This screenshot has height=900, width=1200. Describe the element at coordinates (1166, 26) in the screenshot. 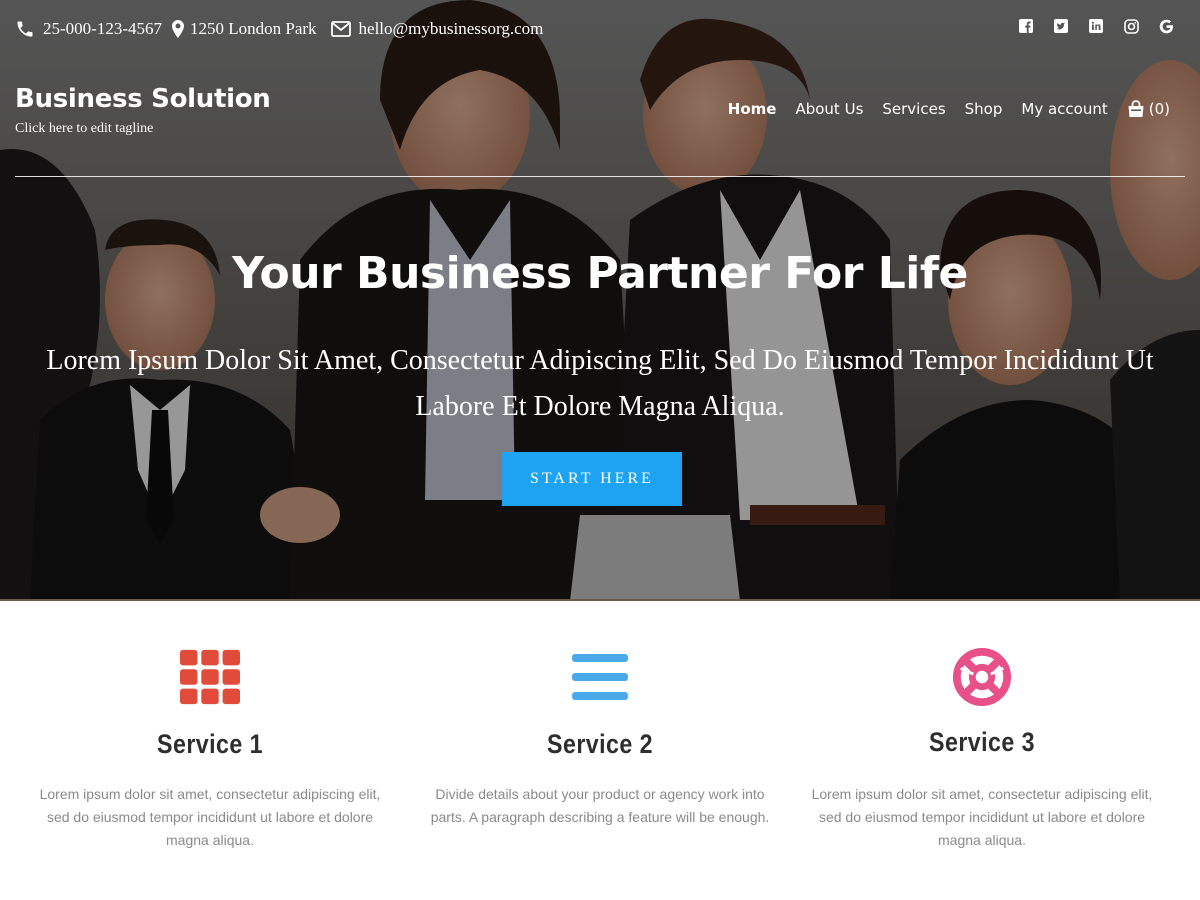

I see `google-icon` at that location.